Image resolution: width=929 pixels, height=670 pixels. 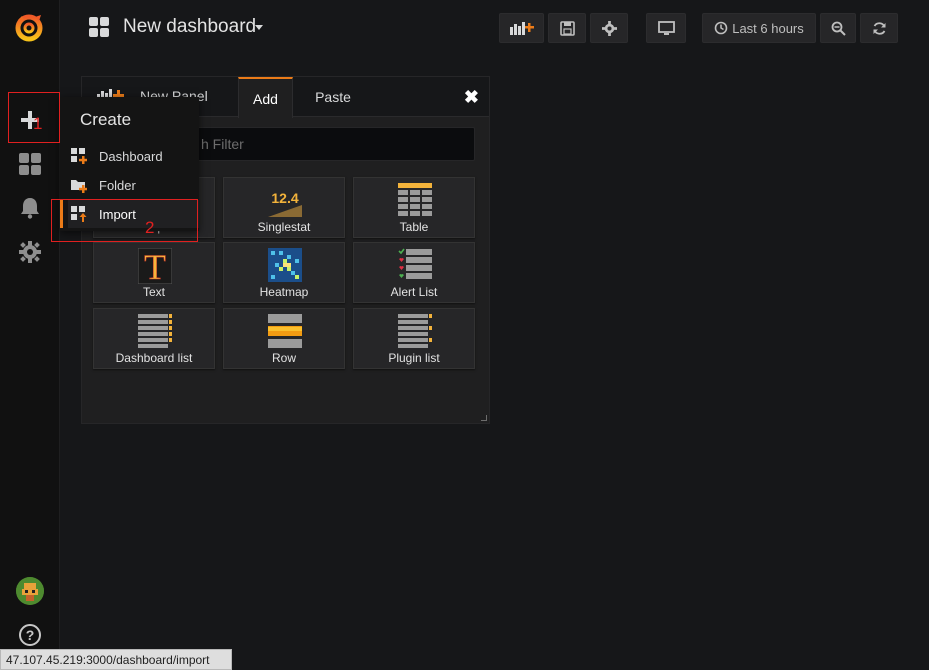 I want to click on viz-label: Table, so click(x=414, y=227).